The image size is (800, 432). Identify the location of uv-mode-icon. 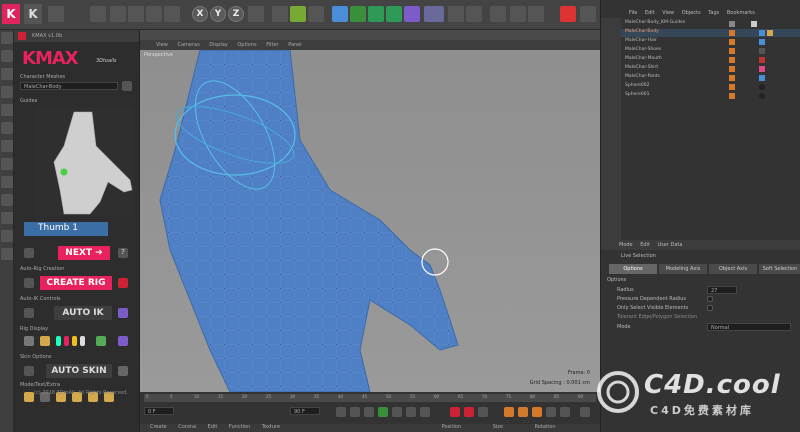
(7, 164).